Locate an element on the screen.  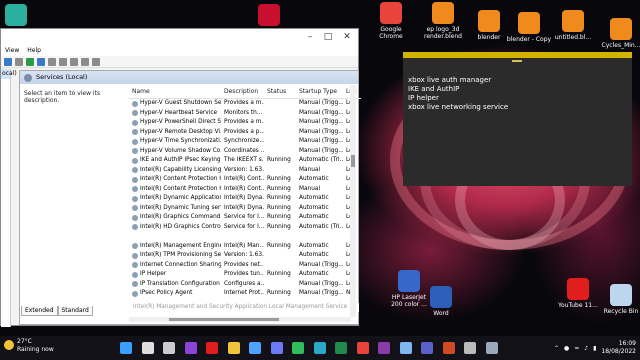
properties-icon is located at coordinates (8, 62).